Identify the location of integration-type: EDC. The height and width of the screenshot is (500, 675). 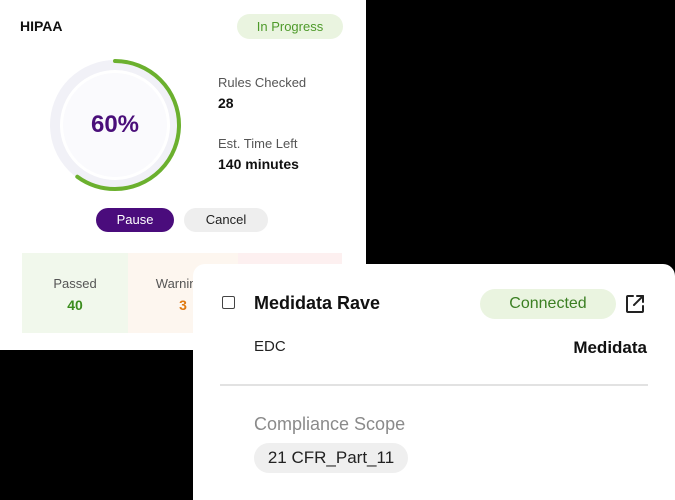
(270, 346).